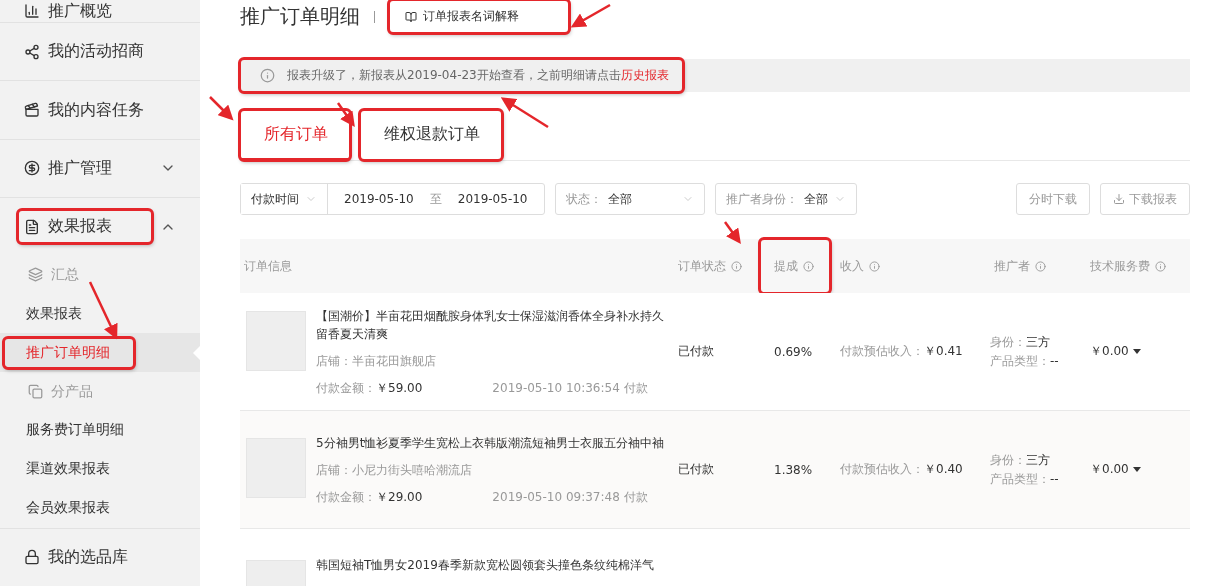  I want to click on time-type-select: 付款时间, so click(284, 199).